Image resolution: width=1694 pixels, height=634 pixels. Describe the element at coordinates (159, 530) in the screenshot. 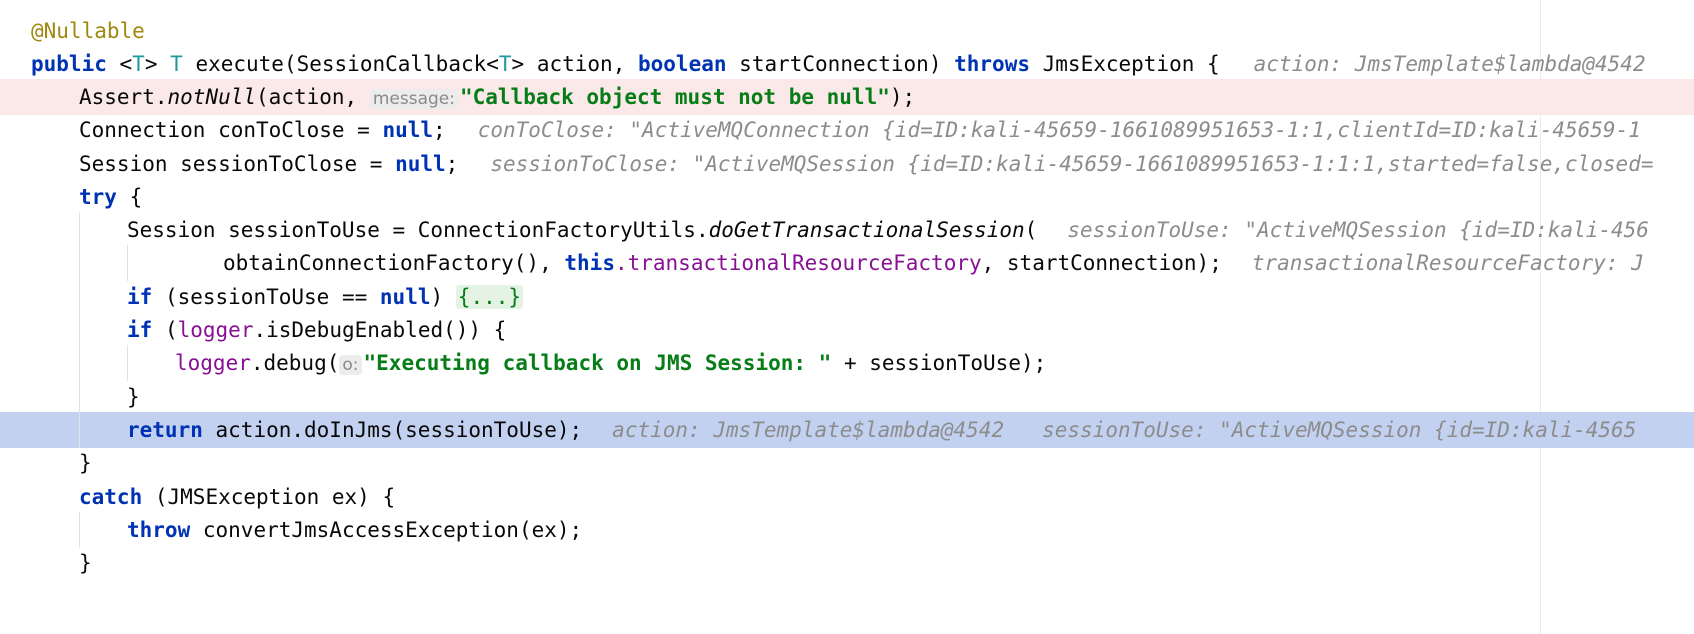

I see `keyword-throw: throw` at that location.